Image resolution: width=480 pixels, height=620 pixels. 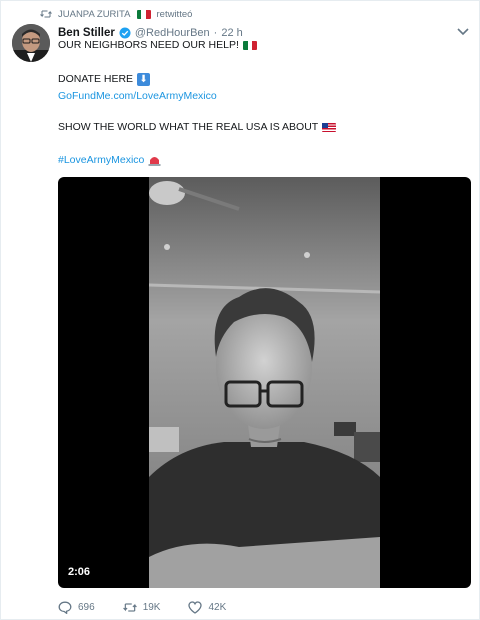 I want to click on reply-count: 696, so click(x=86, y=607).